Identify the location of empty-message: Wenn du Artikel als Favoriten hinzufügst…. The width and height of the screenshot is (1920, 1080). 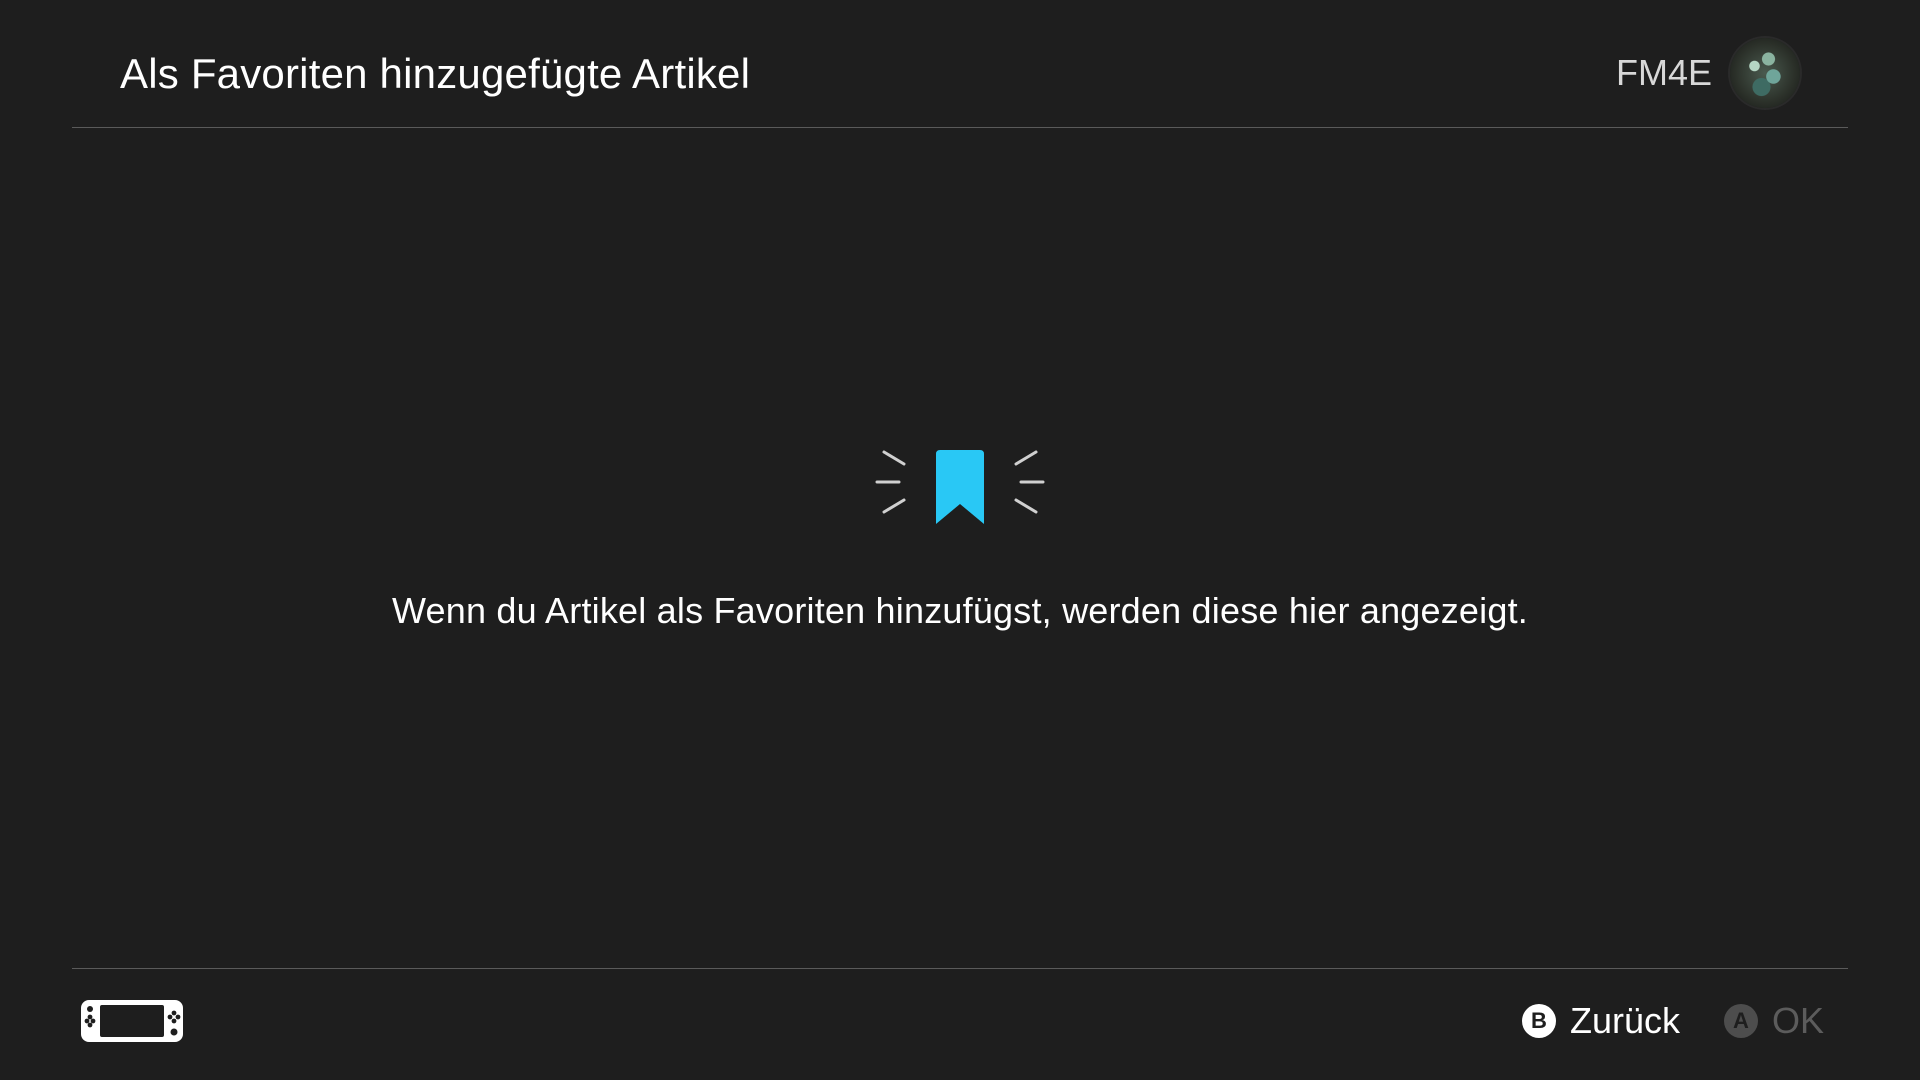
(960, 610).